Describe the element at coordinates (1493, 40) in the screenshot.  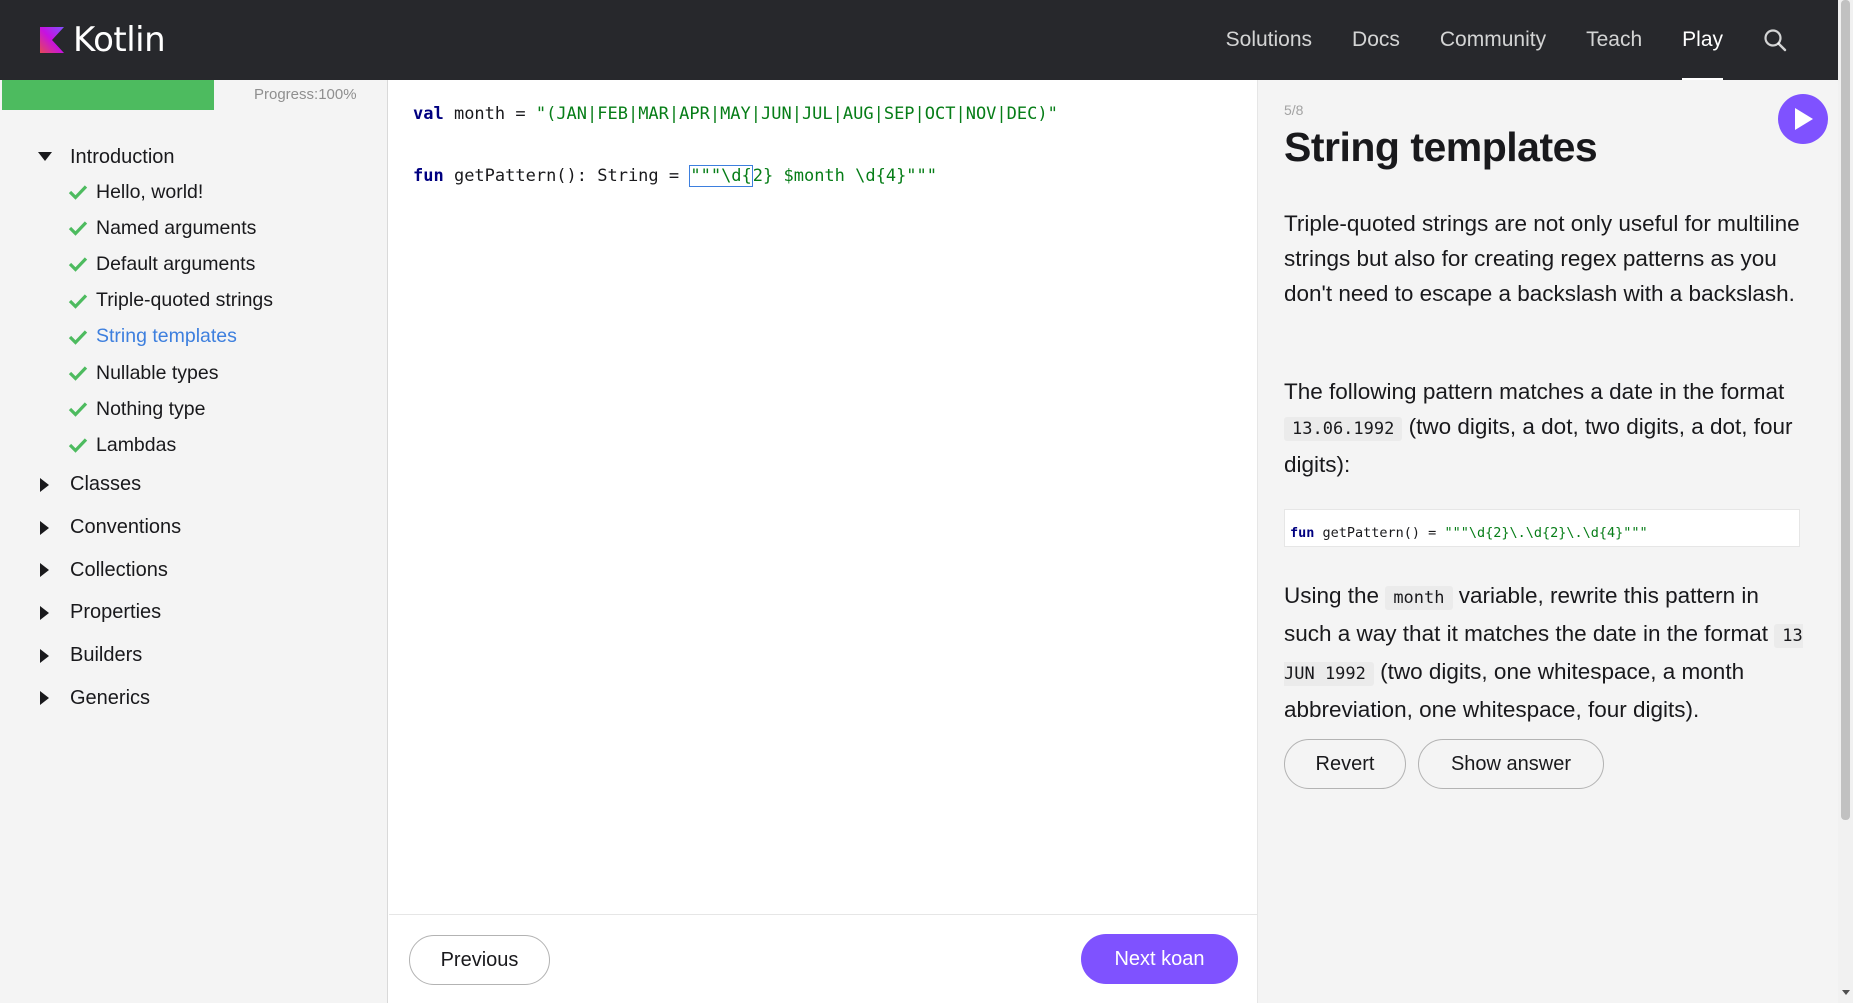
I see `nav-community: Community` at that location.